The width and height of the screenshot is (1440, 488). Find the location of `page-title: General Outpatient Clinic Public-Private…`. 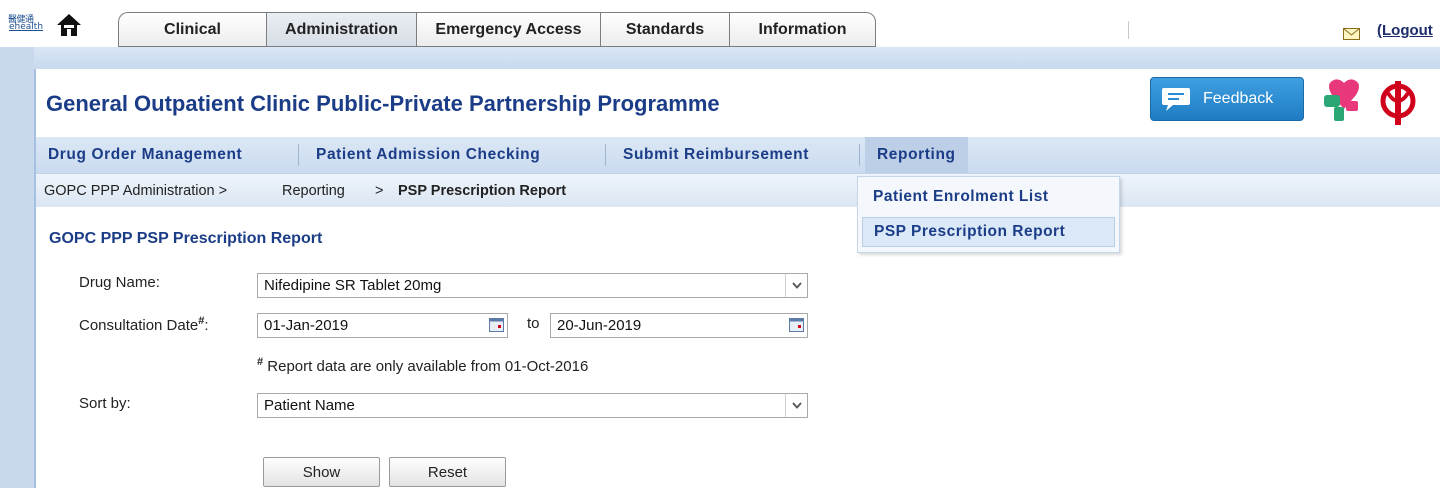

page-title: General Outpatient Clinic Public-Private… is located at coordinates (383, 103).